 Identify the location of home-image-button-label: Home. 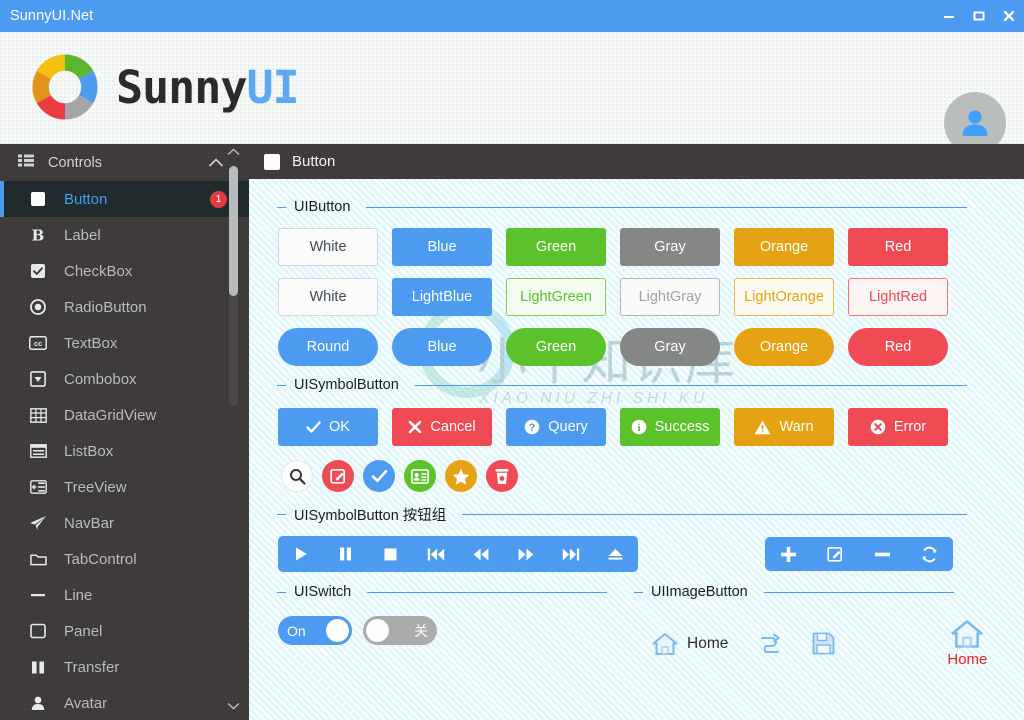
(708, 643).